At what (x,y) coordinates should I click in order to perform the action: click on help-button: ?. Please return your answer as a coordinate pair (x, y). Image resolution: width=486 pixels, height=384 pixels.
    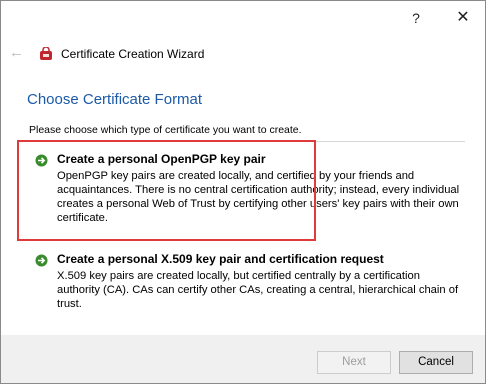
    Looking at the image, I should click on (416, 18).